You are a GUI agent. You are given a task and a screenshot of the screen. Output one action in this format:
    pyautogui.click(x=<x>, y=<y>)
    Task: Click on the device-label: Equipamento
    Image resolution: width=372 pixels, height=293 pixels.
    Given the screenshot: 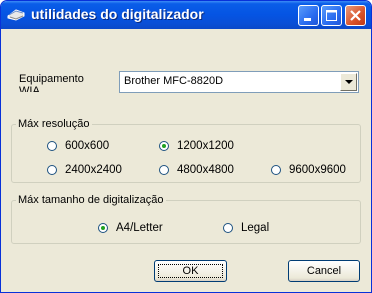 What is the action you would take?
    pyautogui.click(x=51, y=79)
    